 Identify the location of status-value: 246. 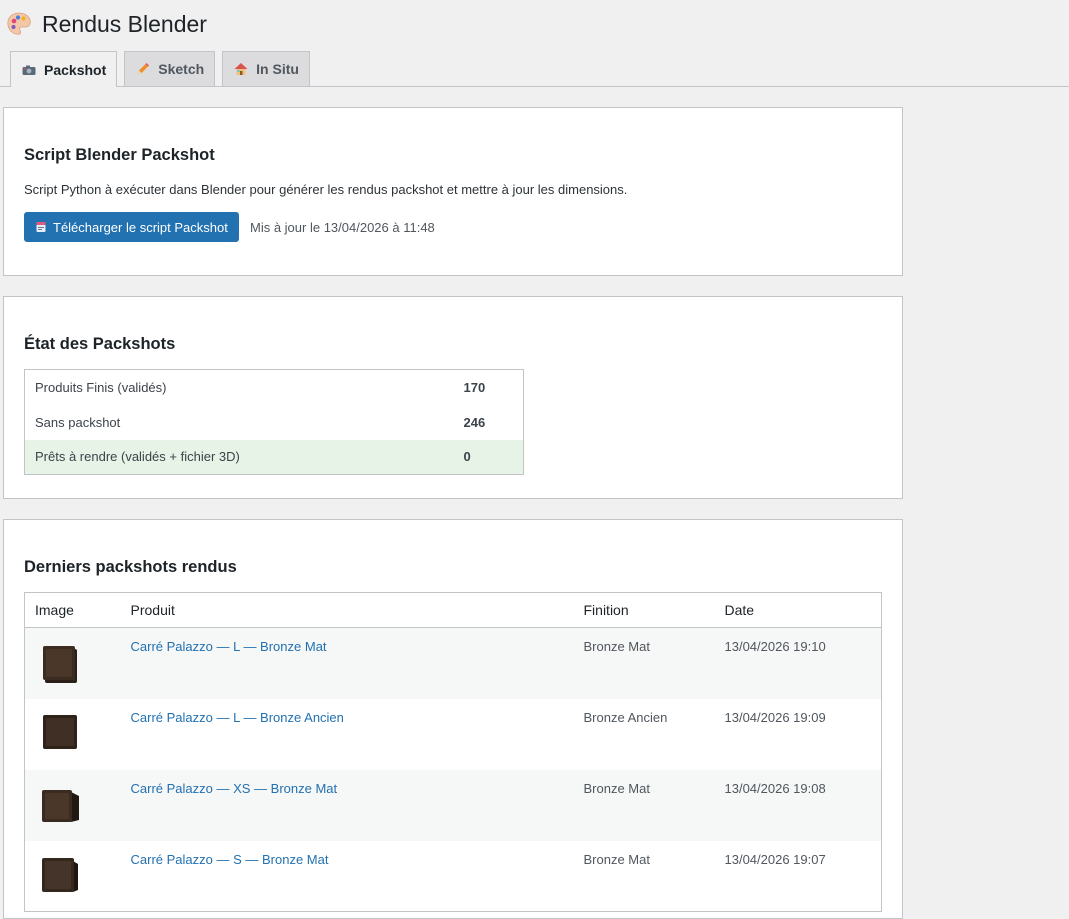
(474, 422).